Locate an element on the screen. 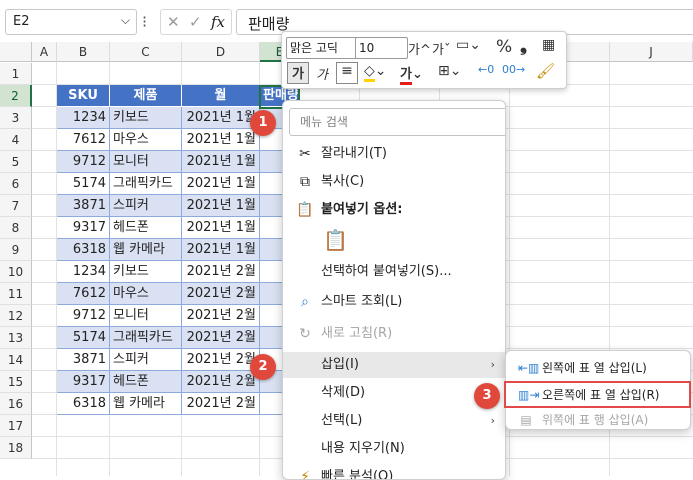  submenu-insert-column-left: ⇤▥ 왼쪽에 표 열 삽입(L) is located at coordinates (598, 368).